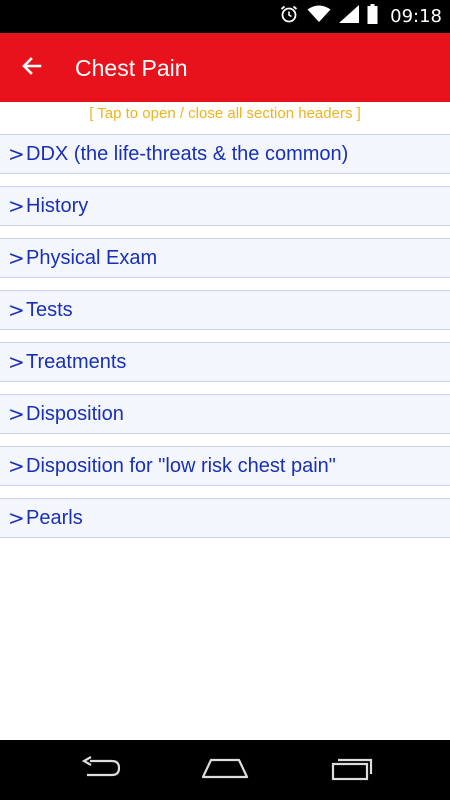 The height and width of the screenshot is (800, 450). I want to click on section-header-treatments: > Treatments, so click(225, 362).